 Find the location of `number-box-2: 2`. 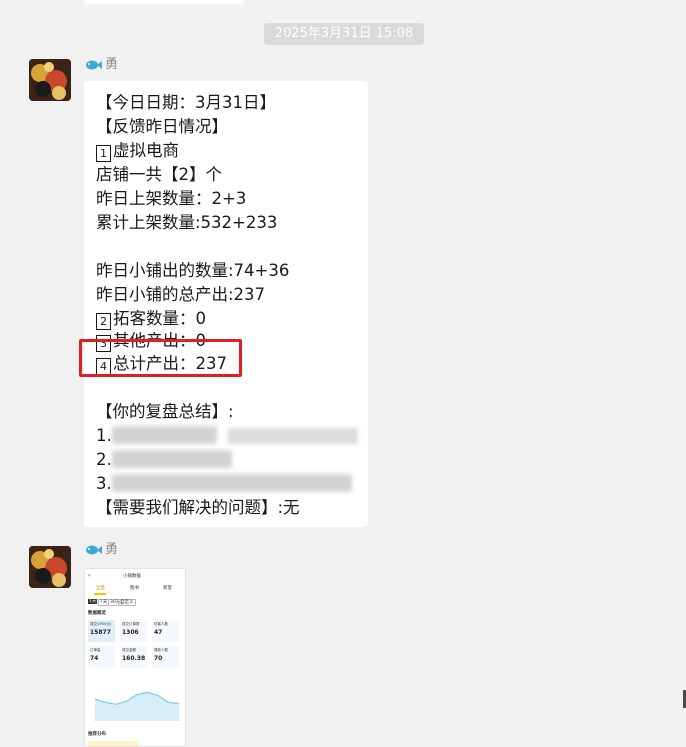

number-box-2: 2 is located at coordinates (103, 321).